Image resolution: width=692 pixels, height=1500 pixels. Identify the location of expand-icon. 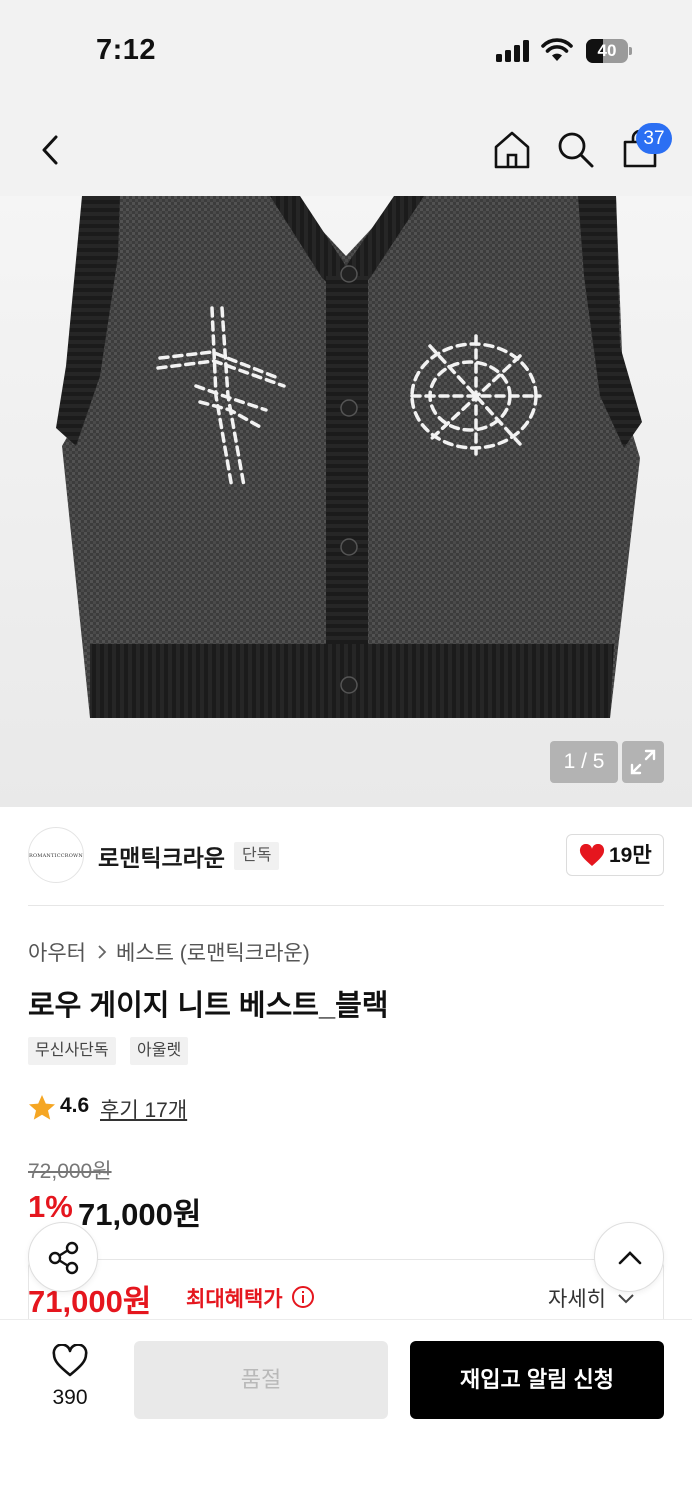
(643, 762).